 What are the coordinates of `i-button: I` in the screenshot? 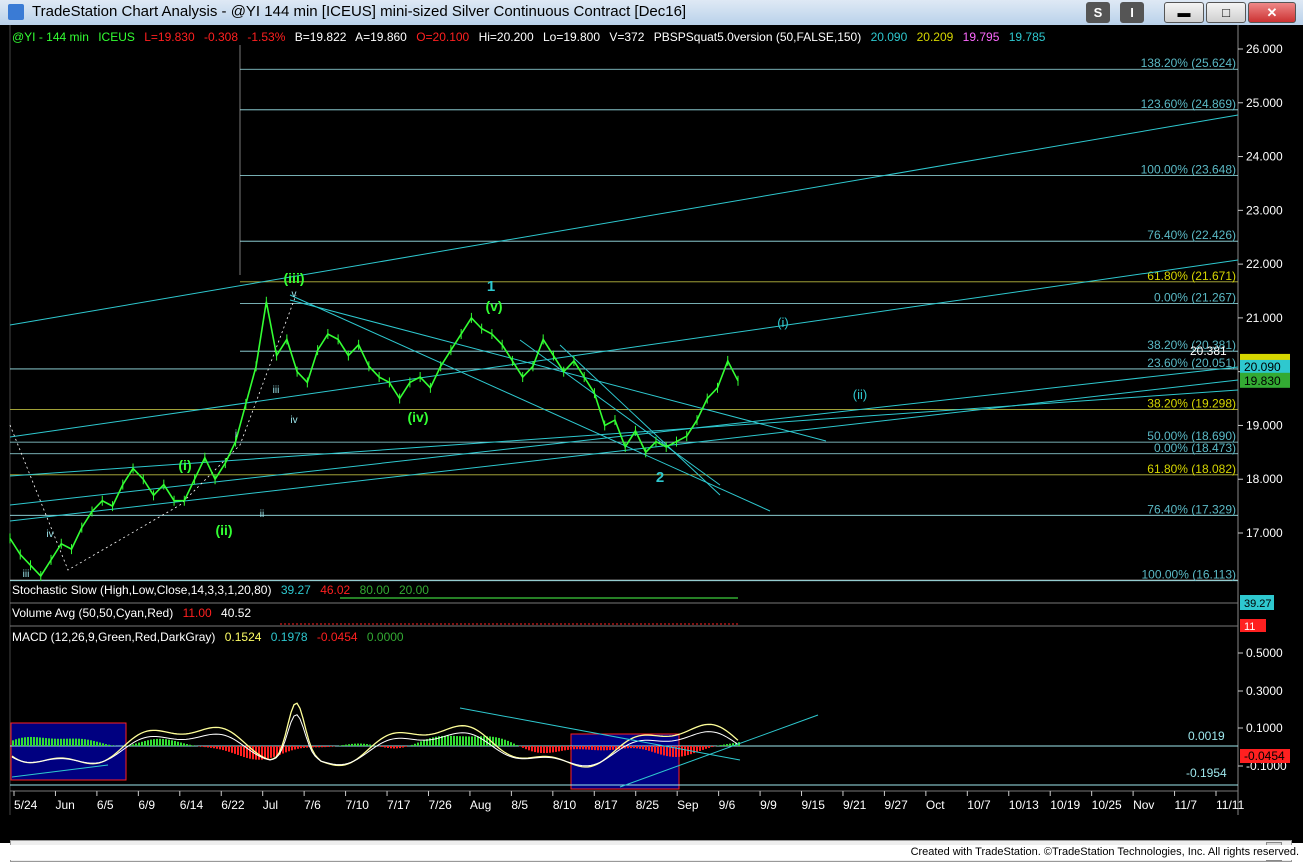 It's located at (1132, 12).